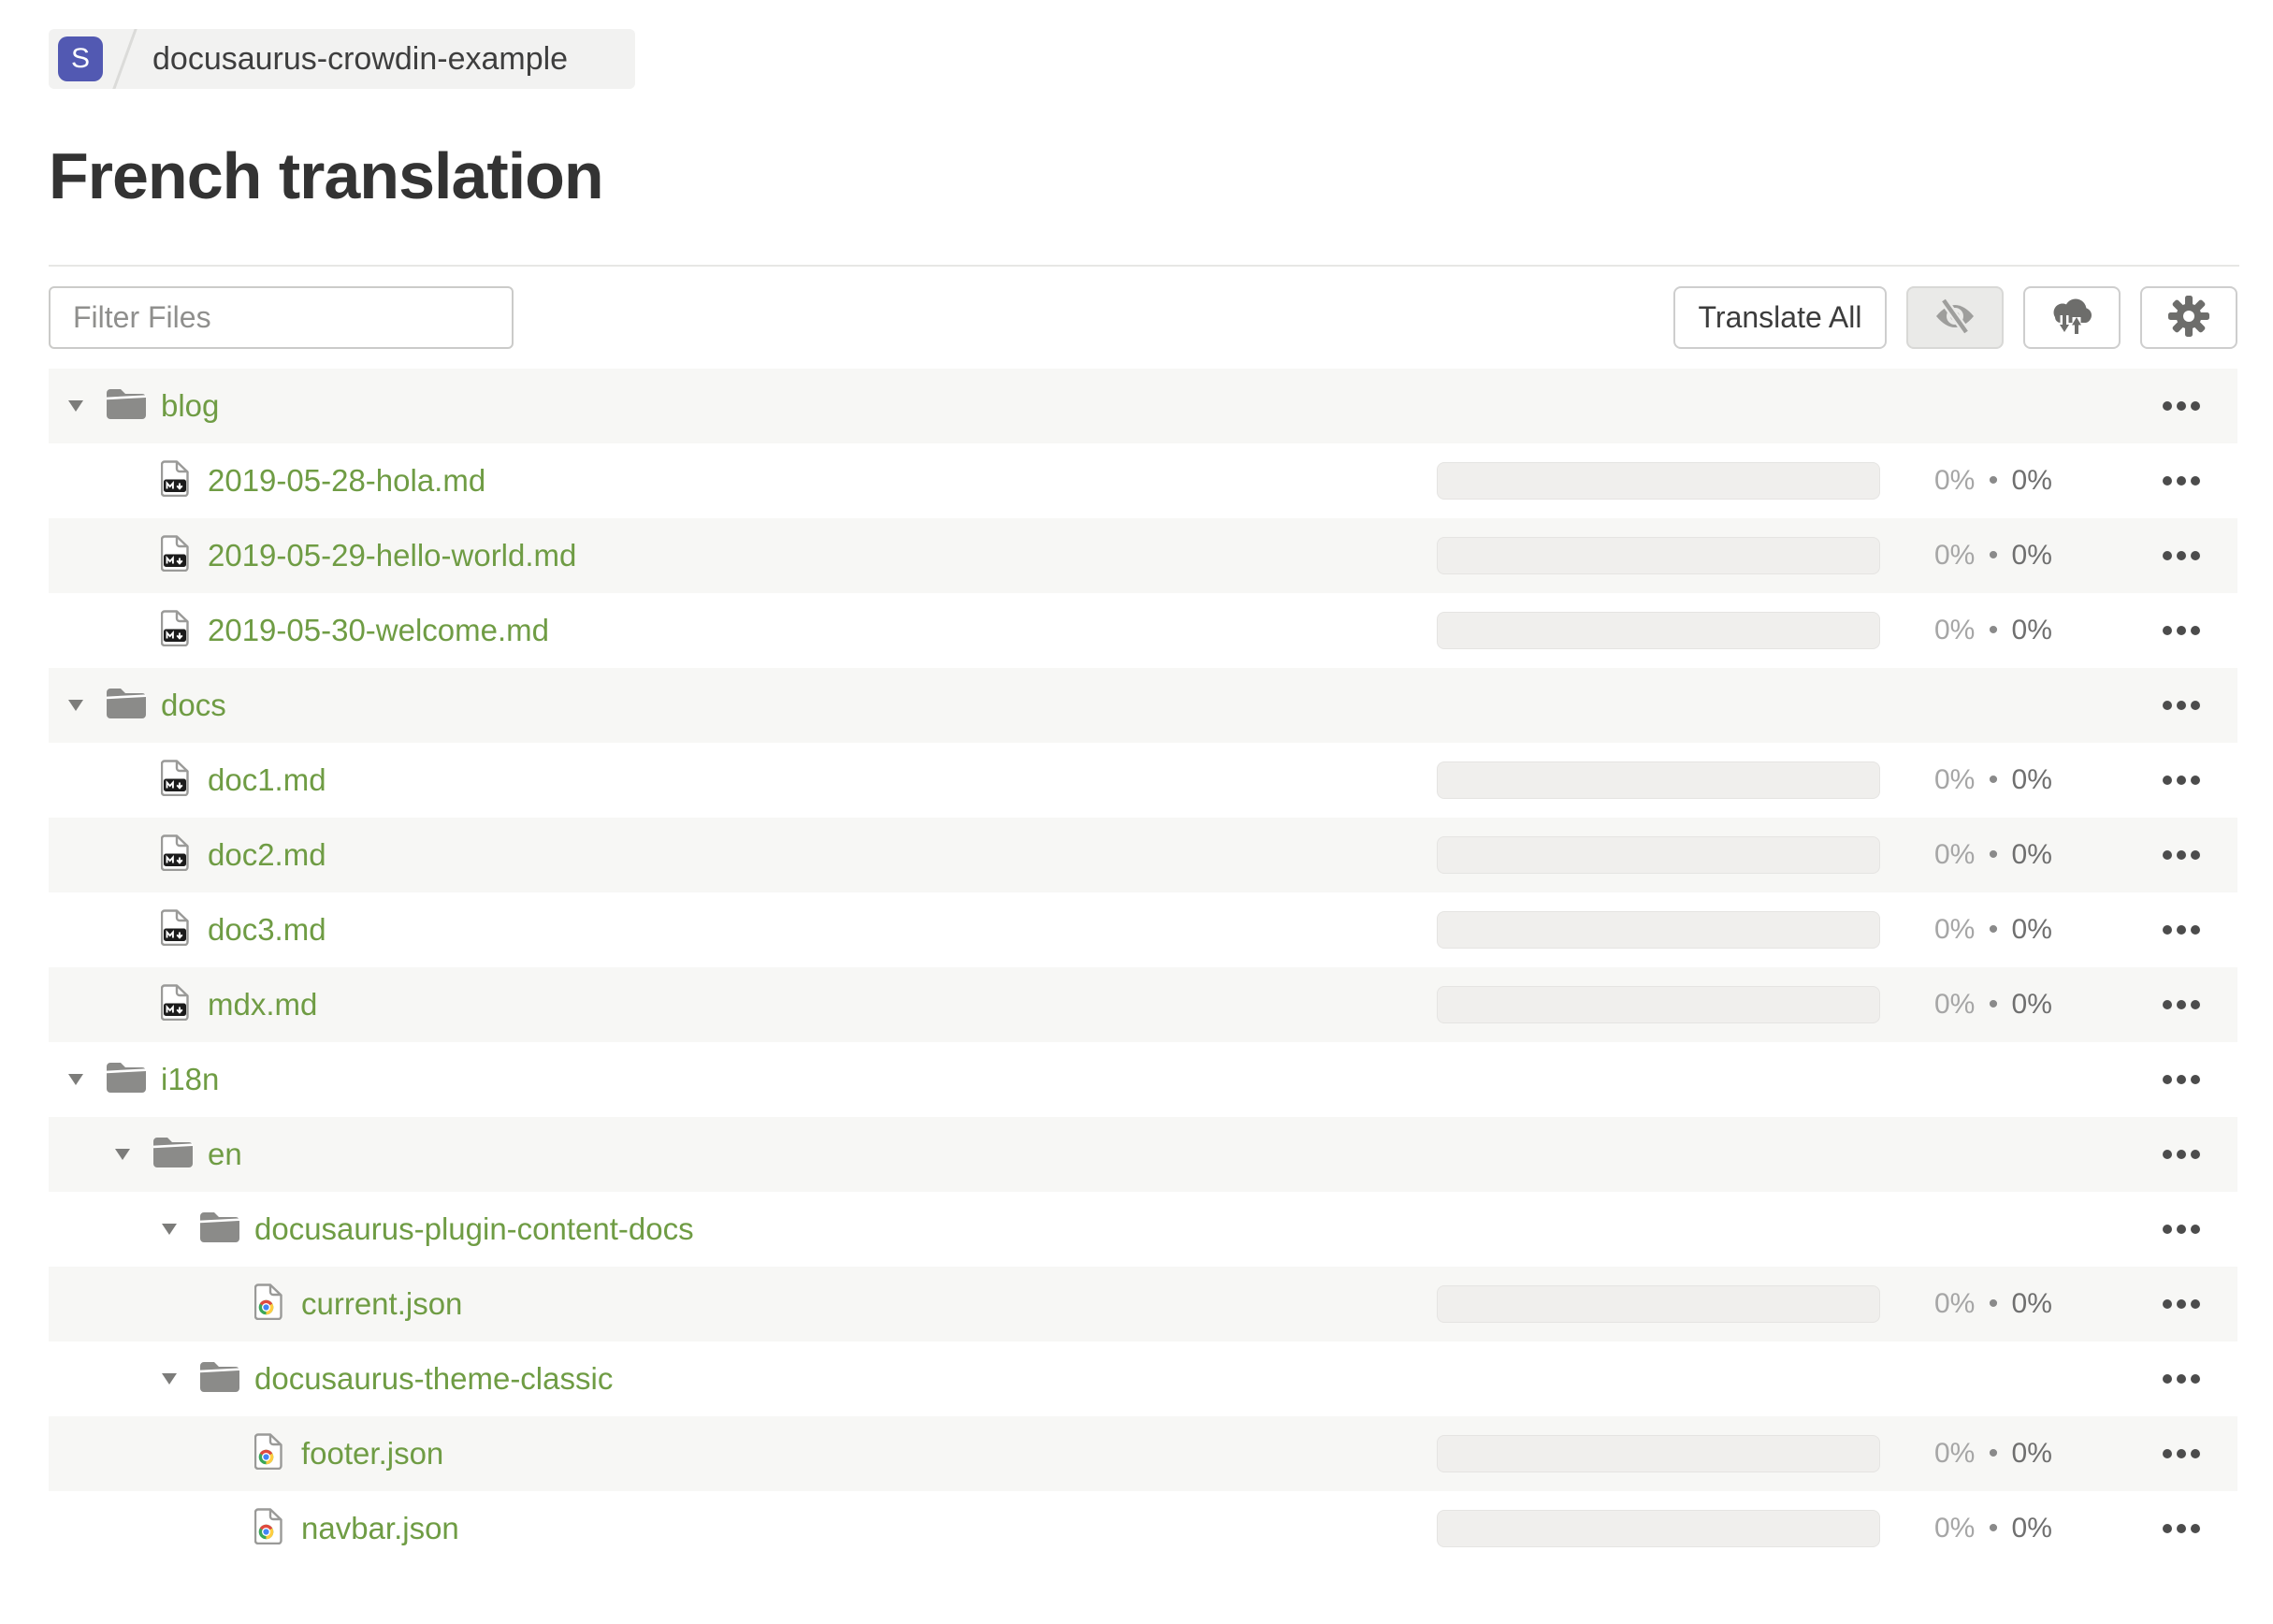 This screenshot has width=2273, height=1624. I want to click on breadcrumb-project-name: docusaurus-crowdin-example, so click(360, 59).